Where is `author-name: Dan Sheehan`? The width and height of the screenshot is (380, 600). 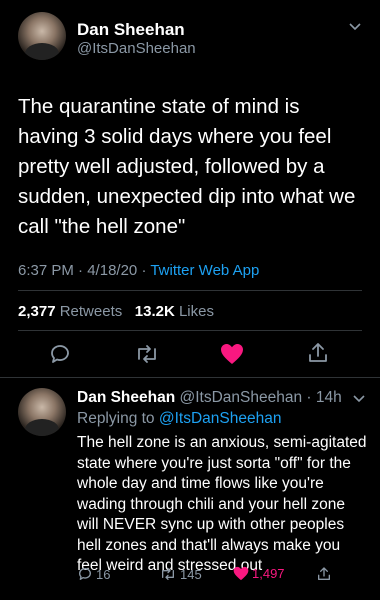 author-name: Dan Sheehan is located at coordinates (131, 30).